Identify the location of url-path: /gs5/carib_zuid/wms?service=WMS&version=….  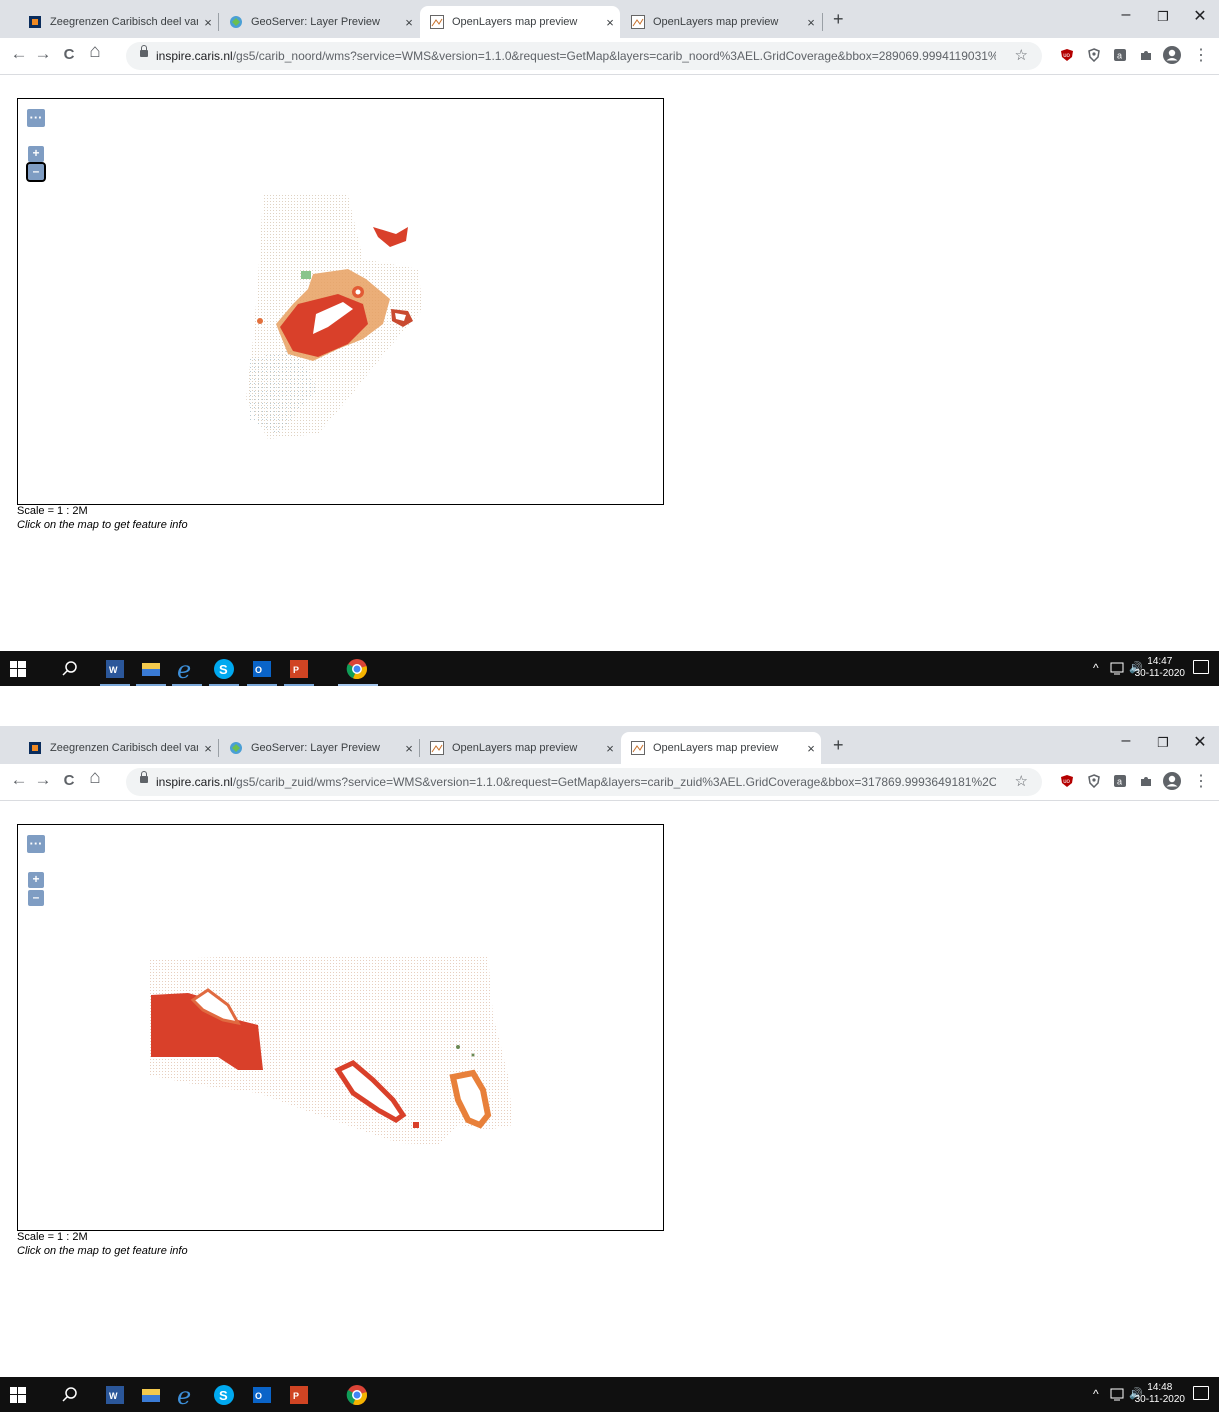
(614, 782).